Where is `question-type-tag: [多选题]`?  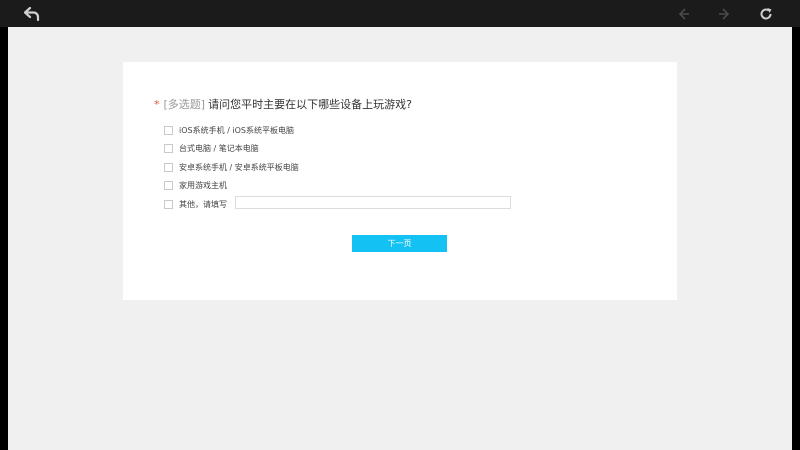 question-type-tag: [多选题] is located at coordinates (184, 104).